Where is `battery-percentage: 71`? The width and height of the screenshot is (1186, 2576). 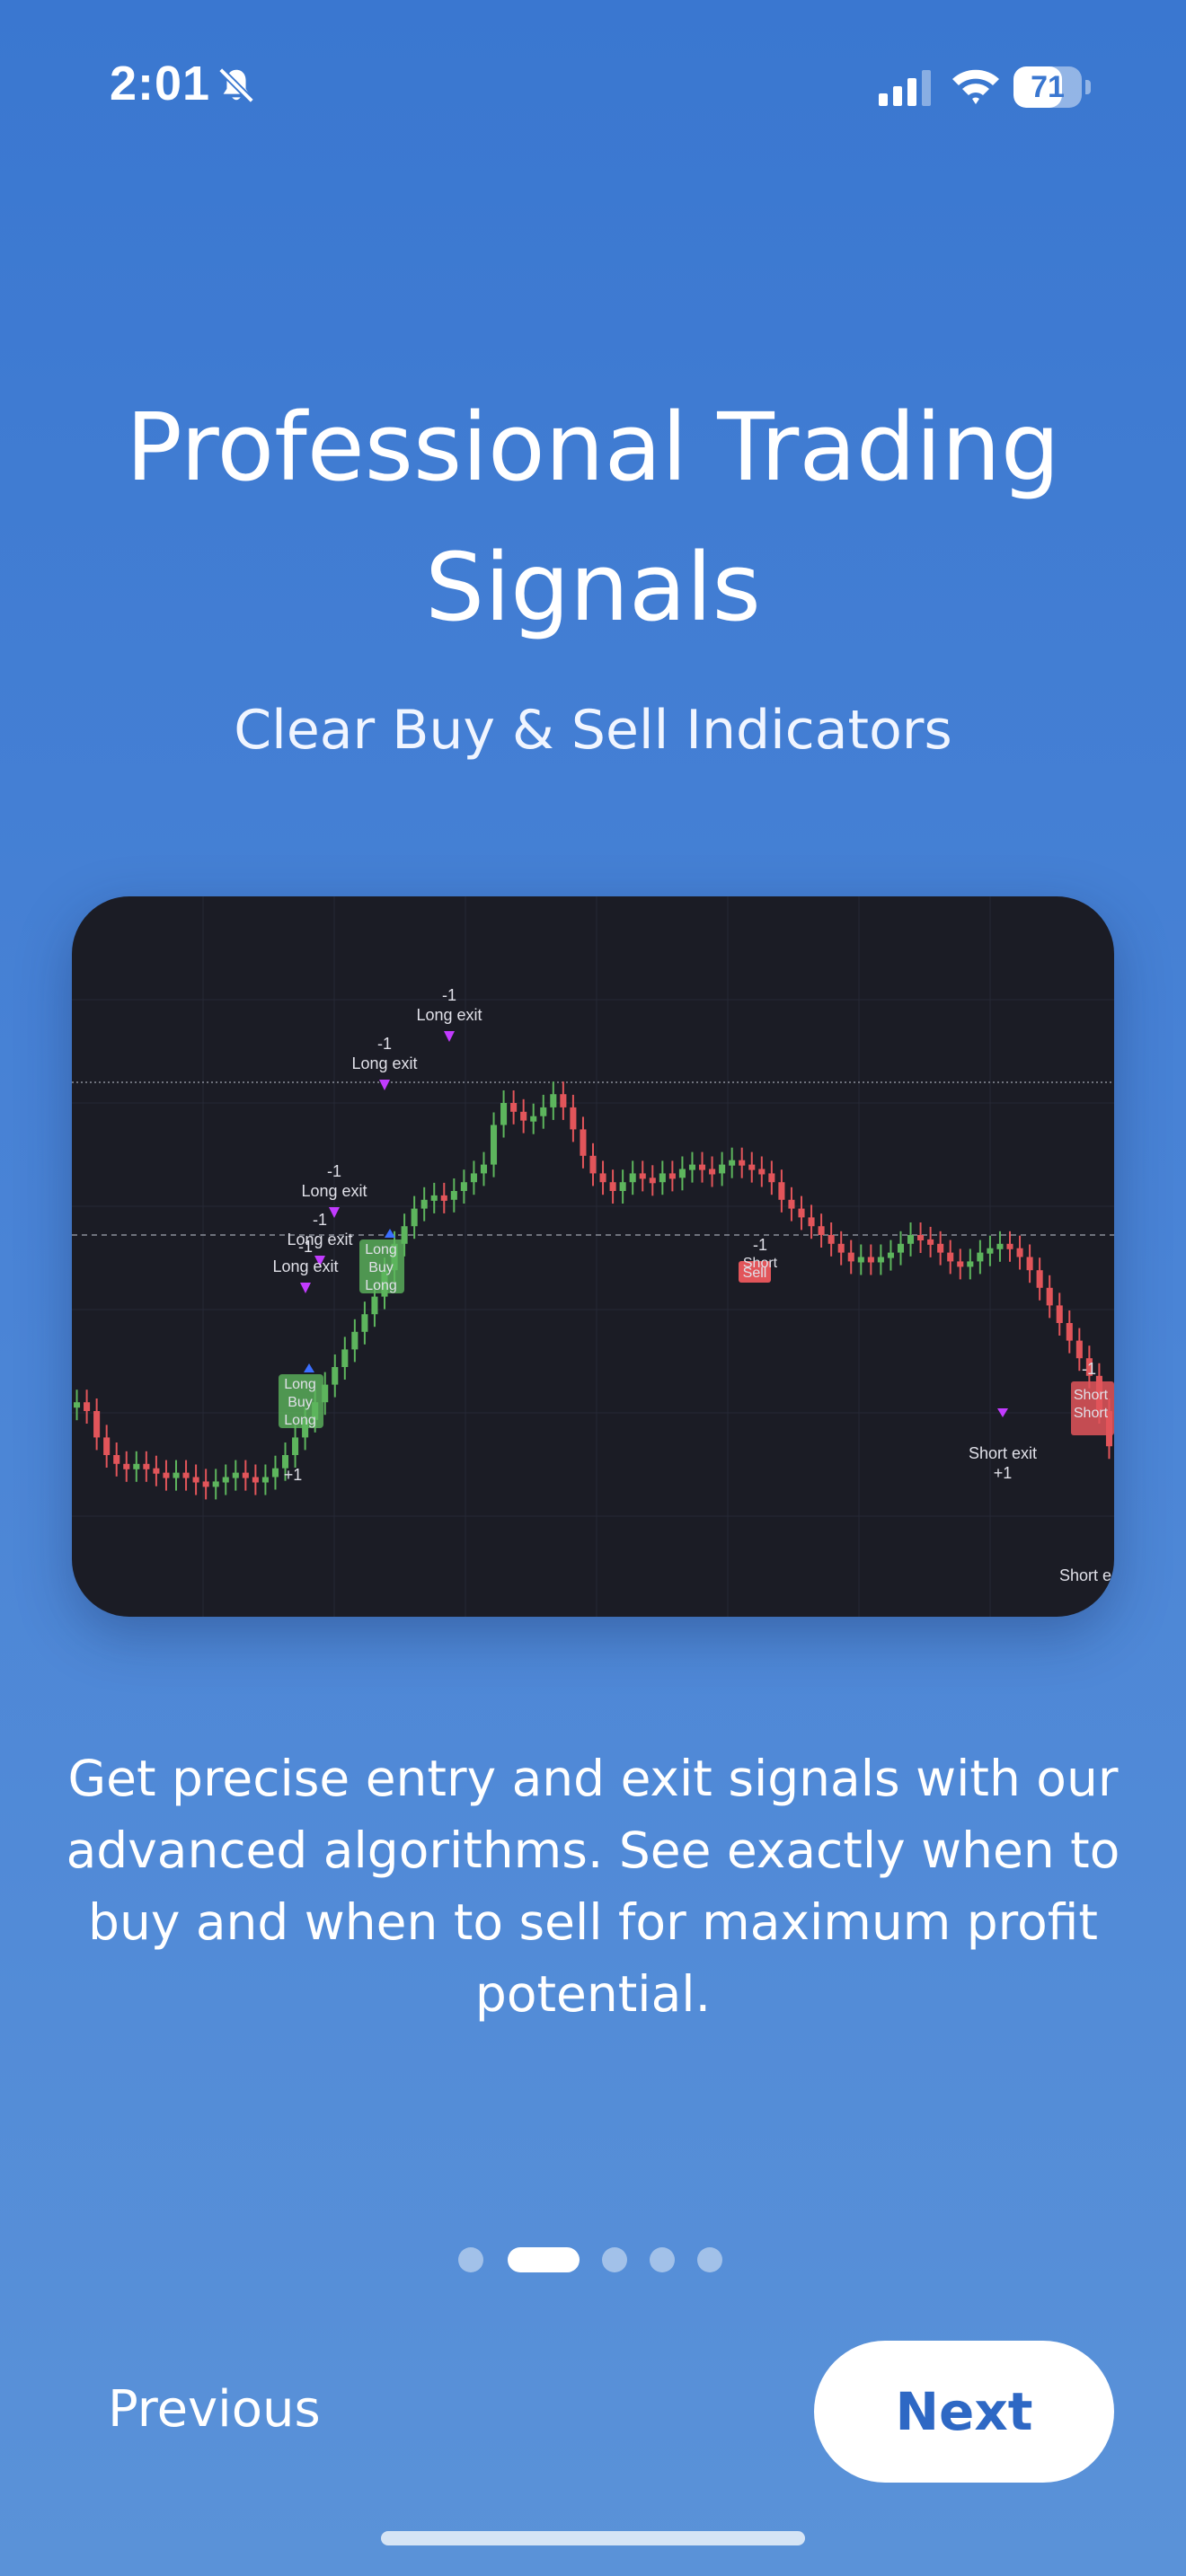
battery-percentage: 71 is located at coordinates (1048, 87).